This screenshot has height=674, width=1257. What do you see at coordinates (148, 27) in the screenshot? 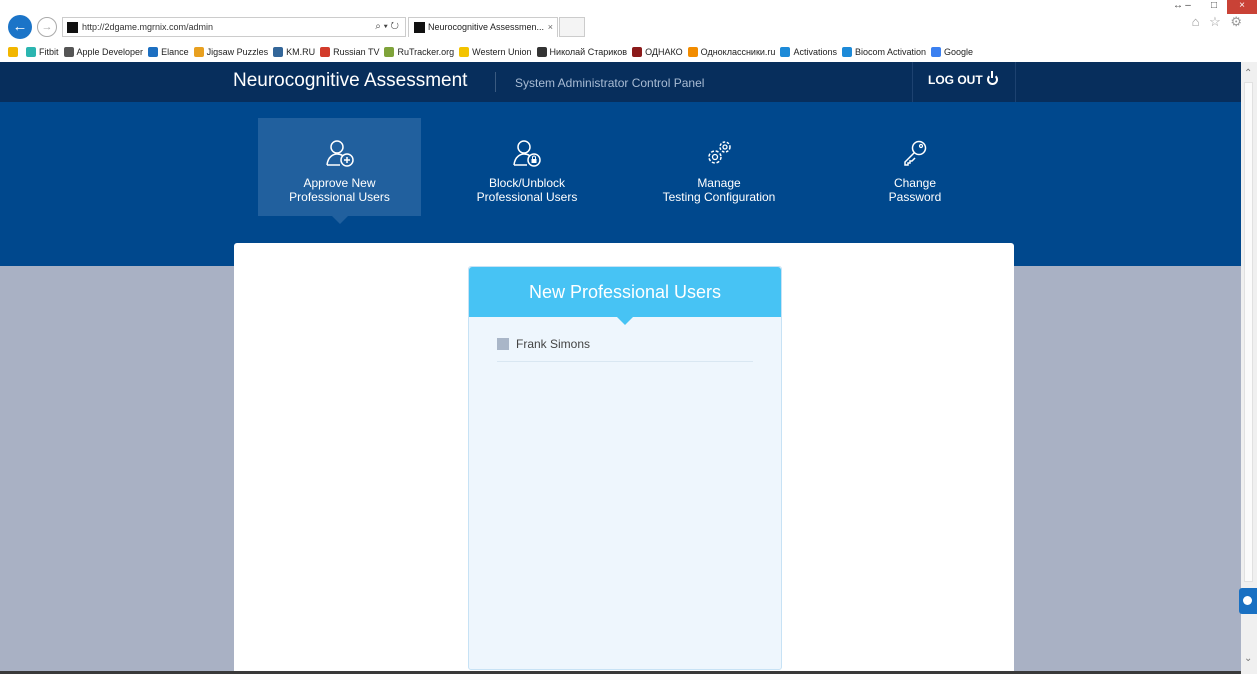
I see `address-url: http://2dgame.mgrnix.com/admin` at bounding box center [148, 27].